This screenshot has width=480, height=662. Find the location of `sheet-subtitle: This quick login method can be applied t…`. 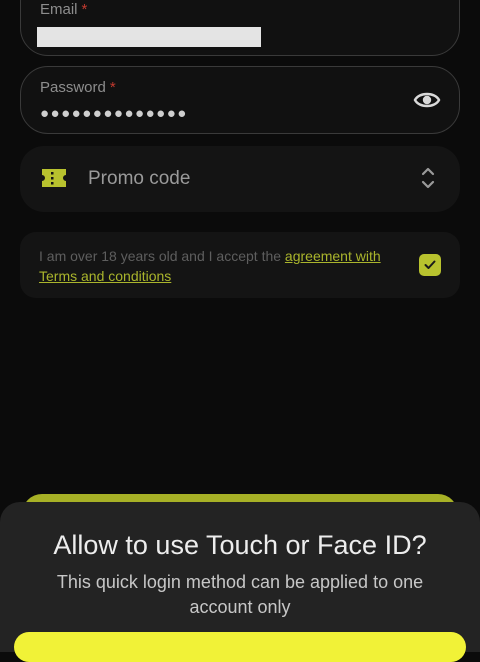

sheet-subtitle: This quick login method can be applied t… is located at coordinates (240, 594).